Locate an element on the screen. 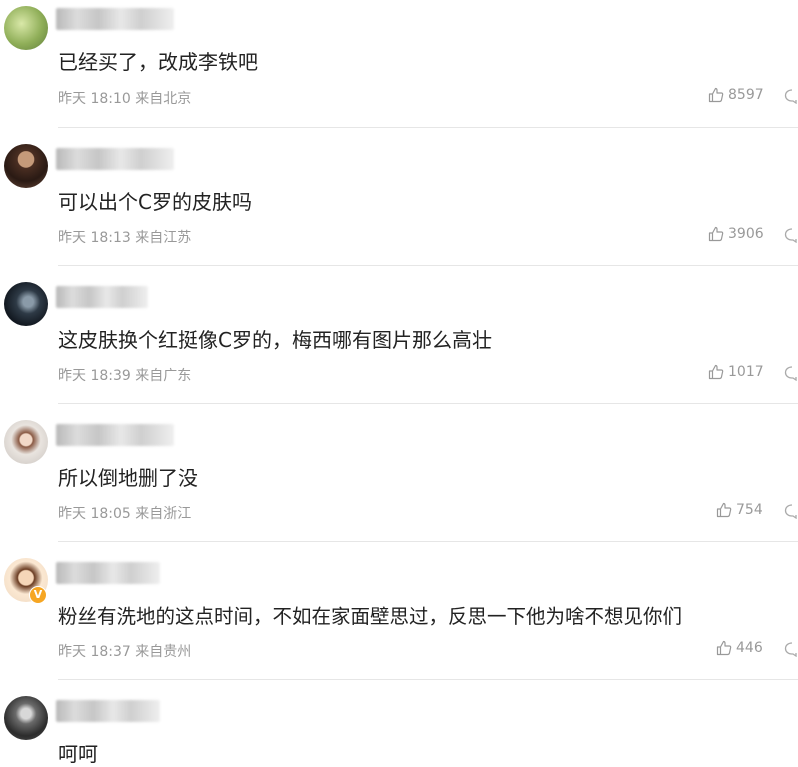 The image size is (798, 767). like-button: 8597 is located at coordinates (736, 95).